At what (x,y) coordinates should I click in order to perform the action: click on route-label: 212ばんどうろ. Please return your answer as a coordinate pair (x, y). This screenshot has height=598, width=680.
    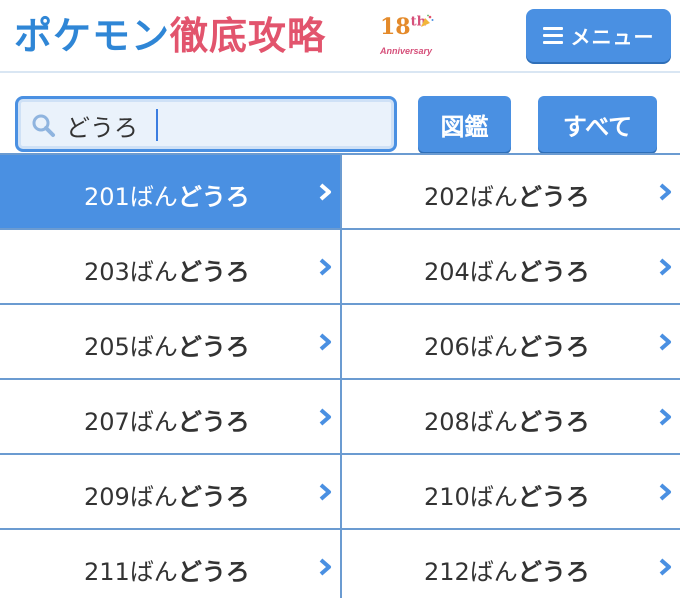
    Looking at the image, I should click on (507, 569).